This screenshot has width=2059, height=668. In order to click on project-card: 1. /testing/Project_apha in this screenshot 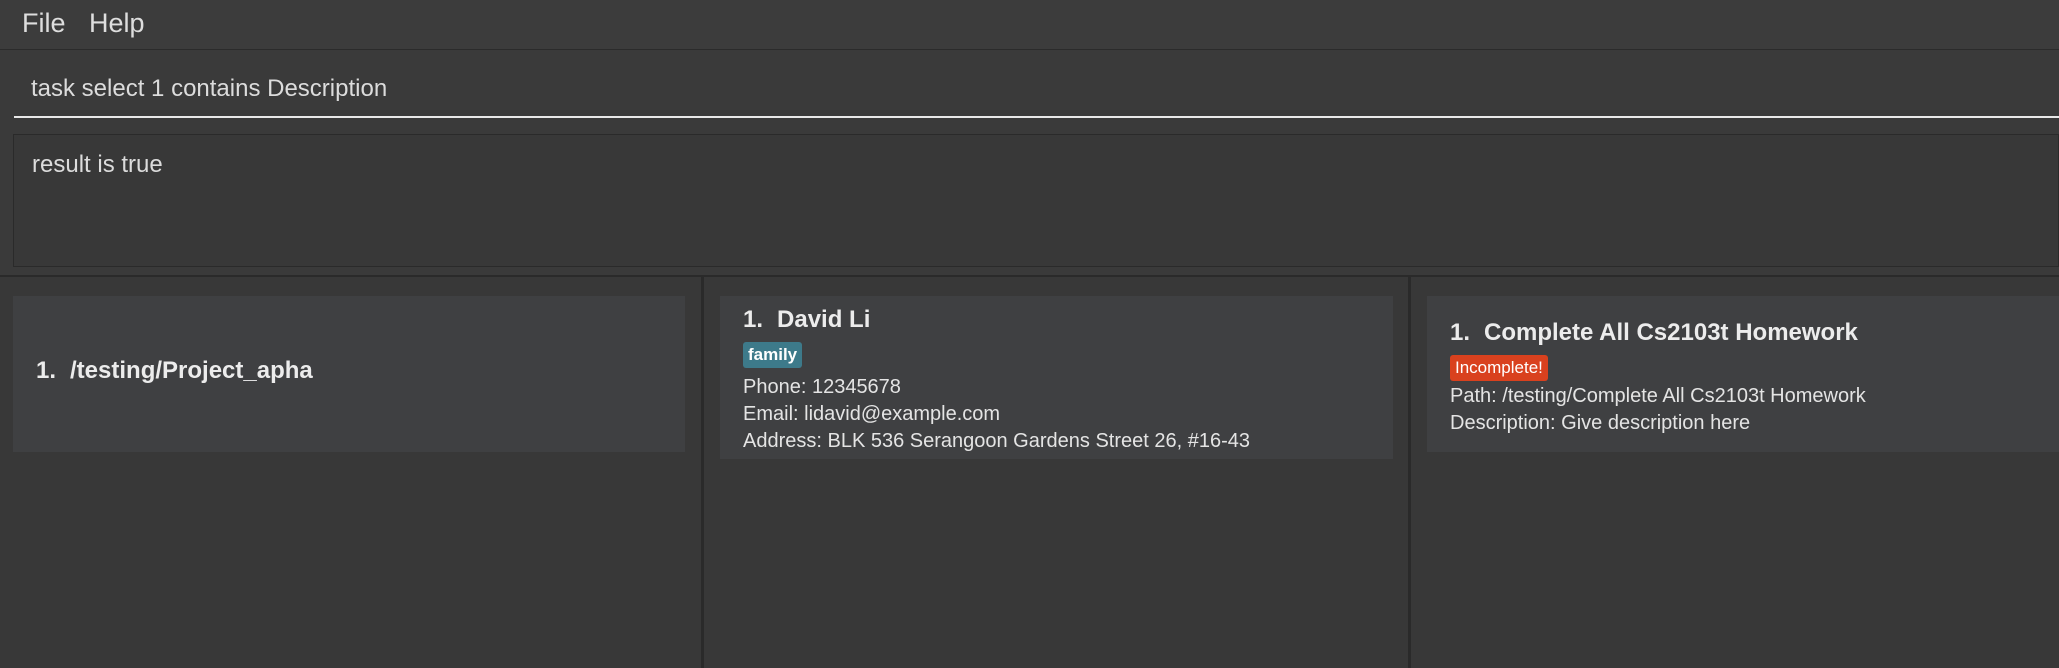, I will do `click(349, 374)`.